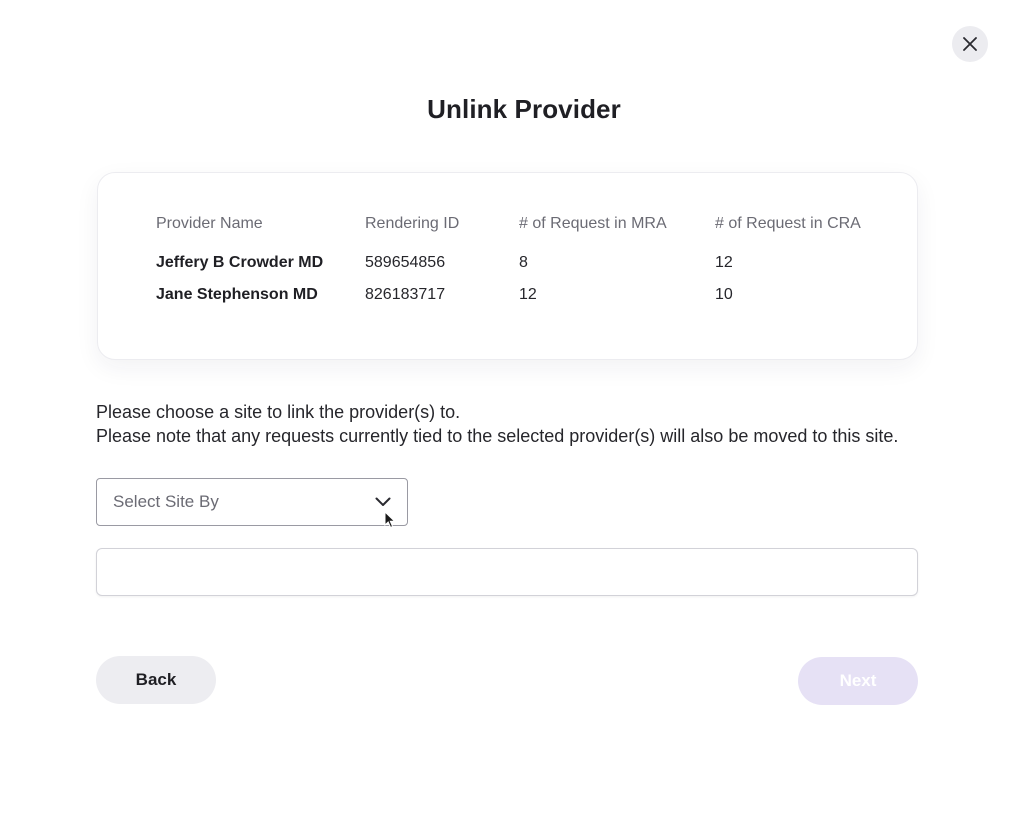 This screenshot has height=837, width=1014. Describe the element at coordinates (724, 294) in the screenshot. I see `requests-cra-cell: 10` at that location.